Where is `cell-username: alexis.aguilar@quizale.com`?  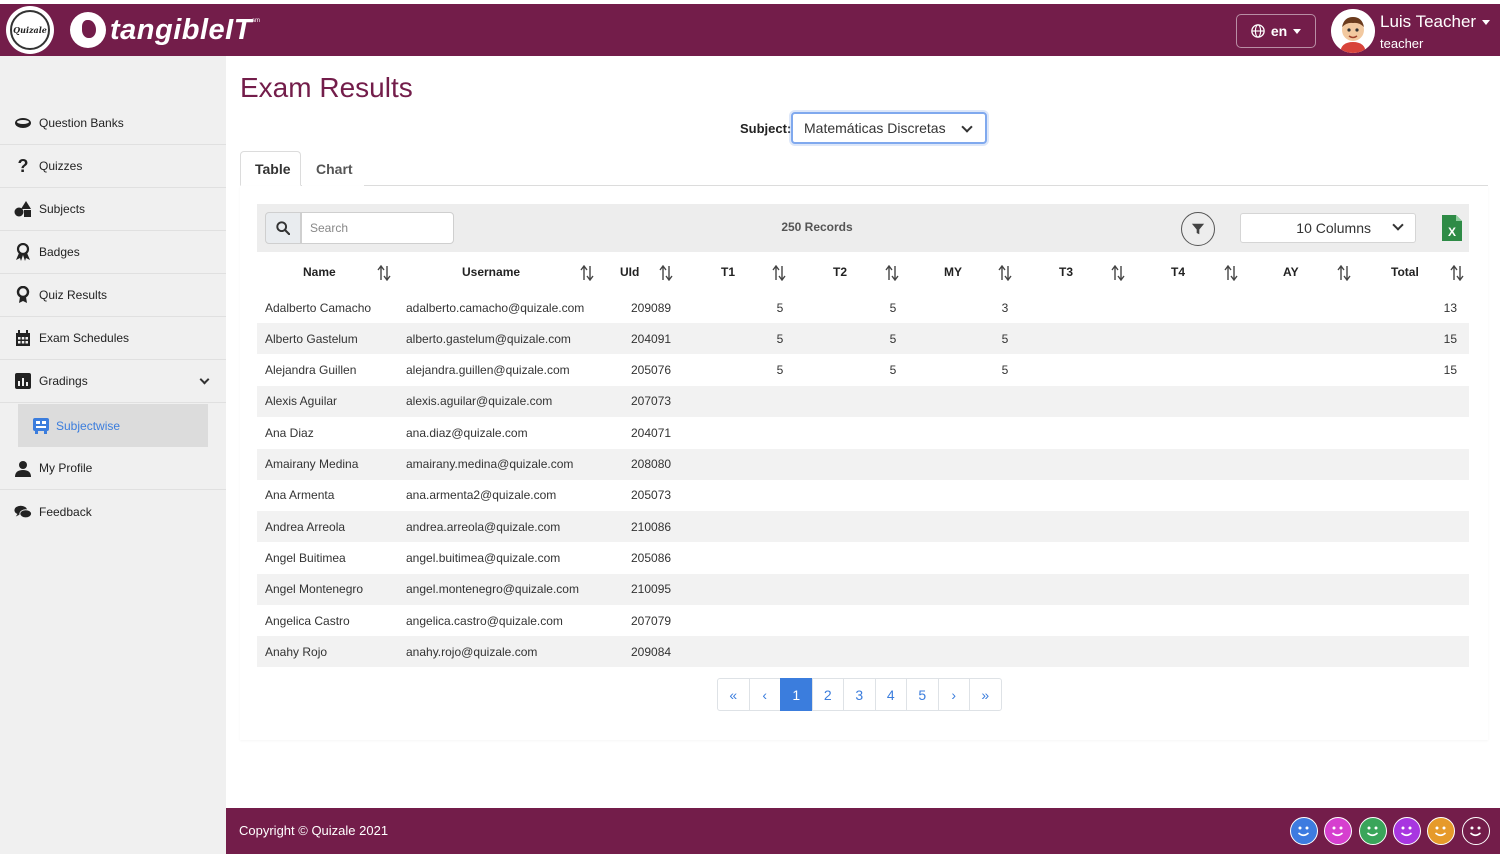 cell-username: alexis.aguilar@quizale.com is located at coordinates (479, 401).